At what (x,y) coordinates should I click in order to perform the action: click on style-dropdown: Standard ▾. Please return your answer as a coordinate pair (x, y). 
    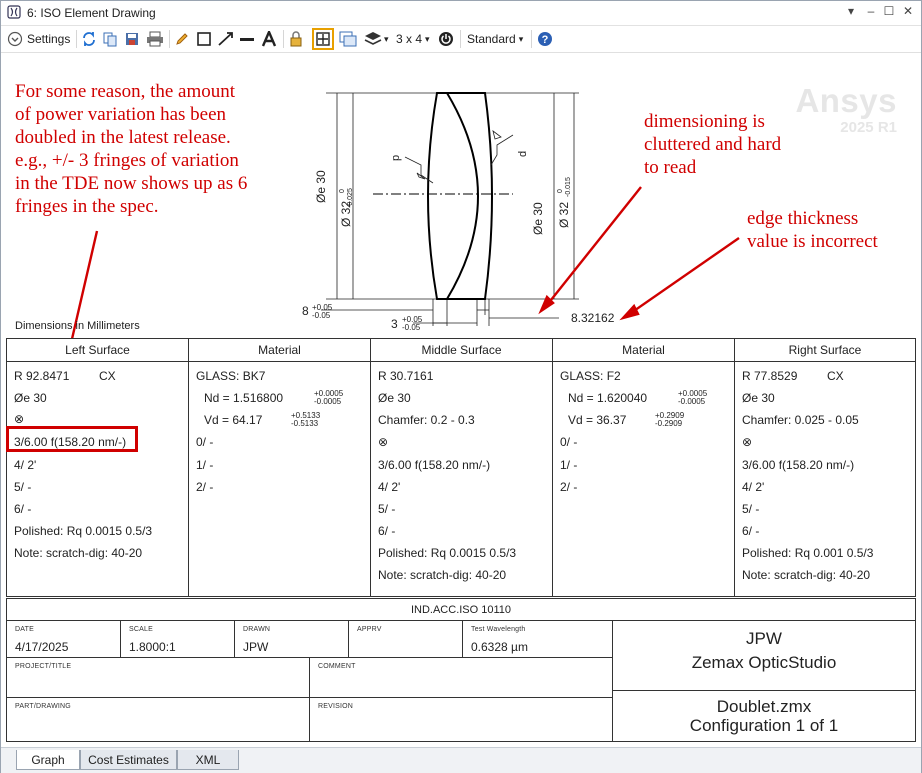
    Looking at the image, I should click on (495, 39).